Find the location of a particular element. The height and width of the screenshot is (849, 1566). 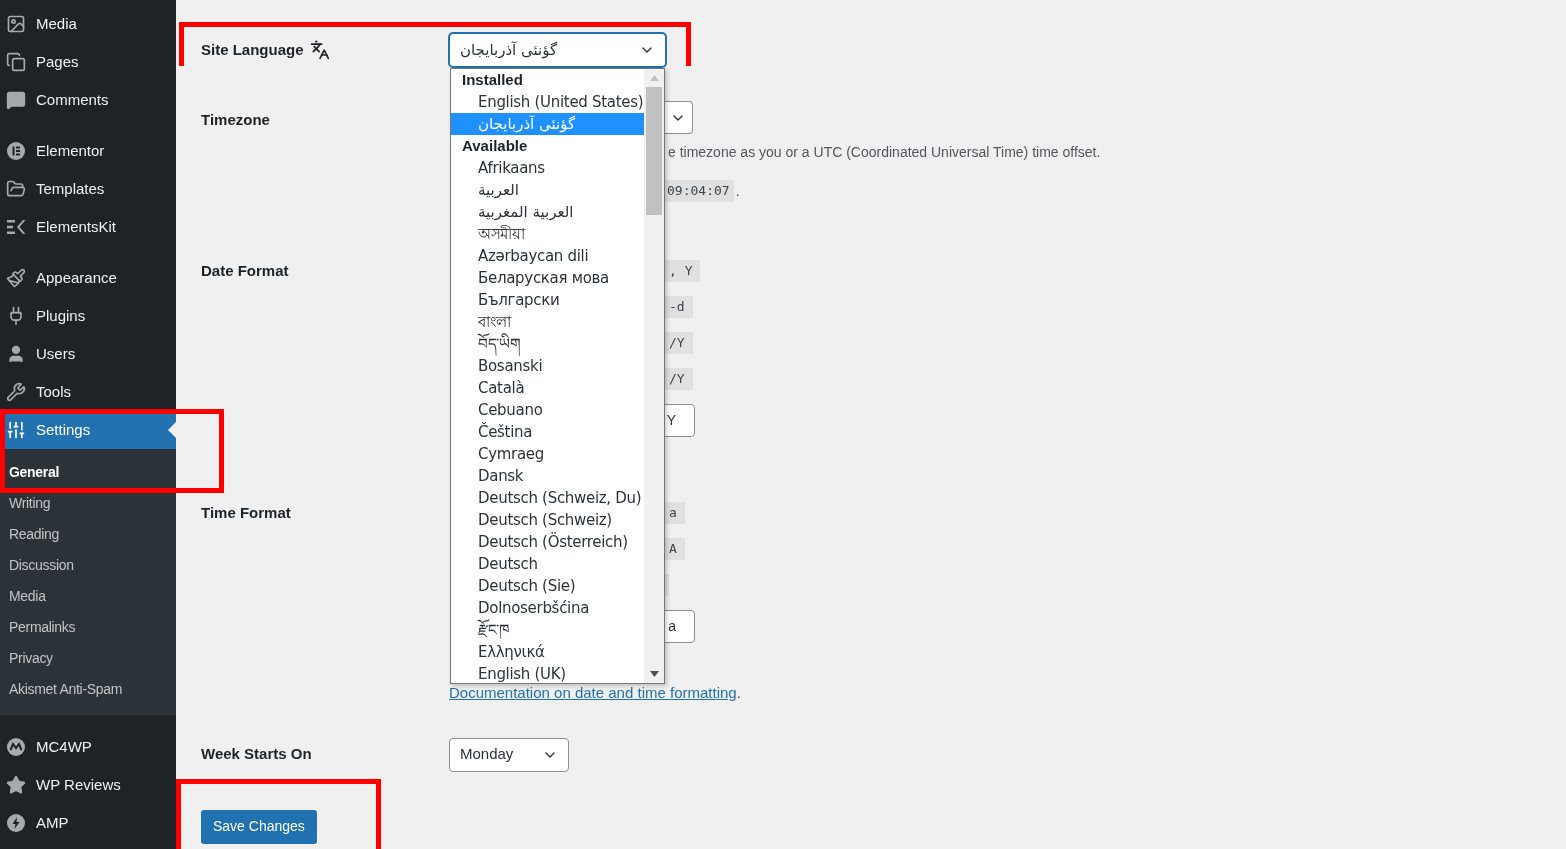

elementor-icon is located at coordinates (16, 151).